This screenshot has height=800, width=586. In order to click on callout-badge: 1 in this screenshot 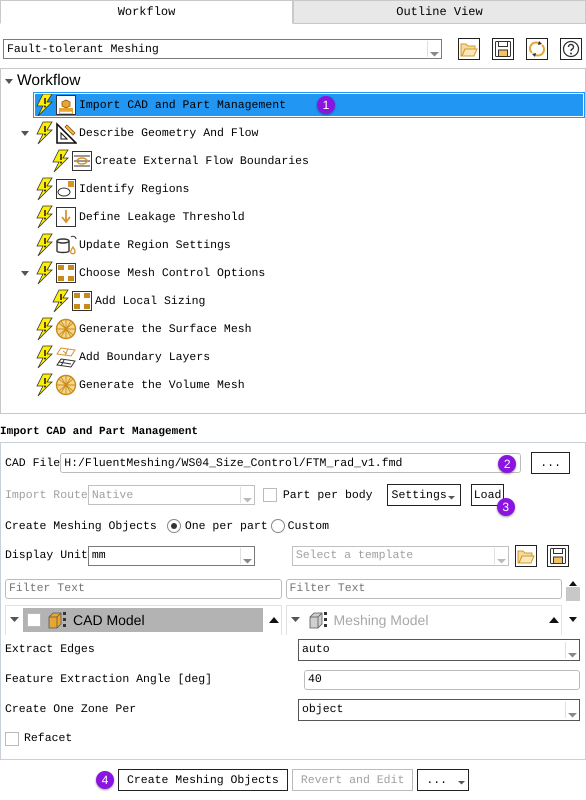, I will do `click(326, 105)`.